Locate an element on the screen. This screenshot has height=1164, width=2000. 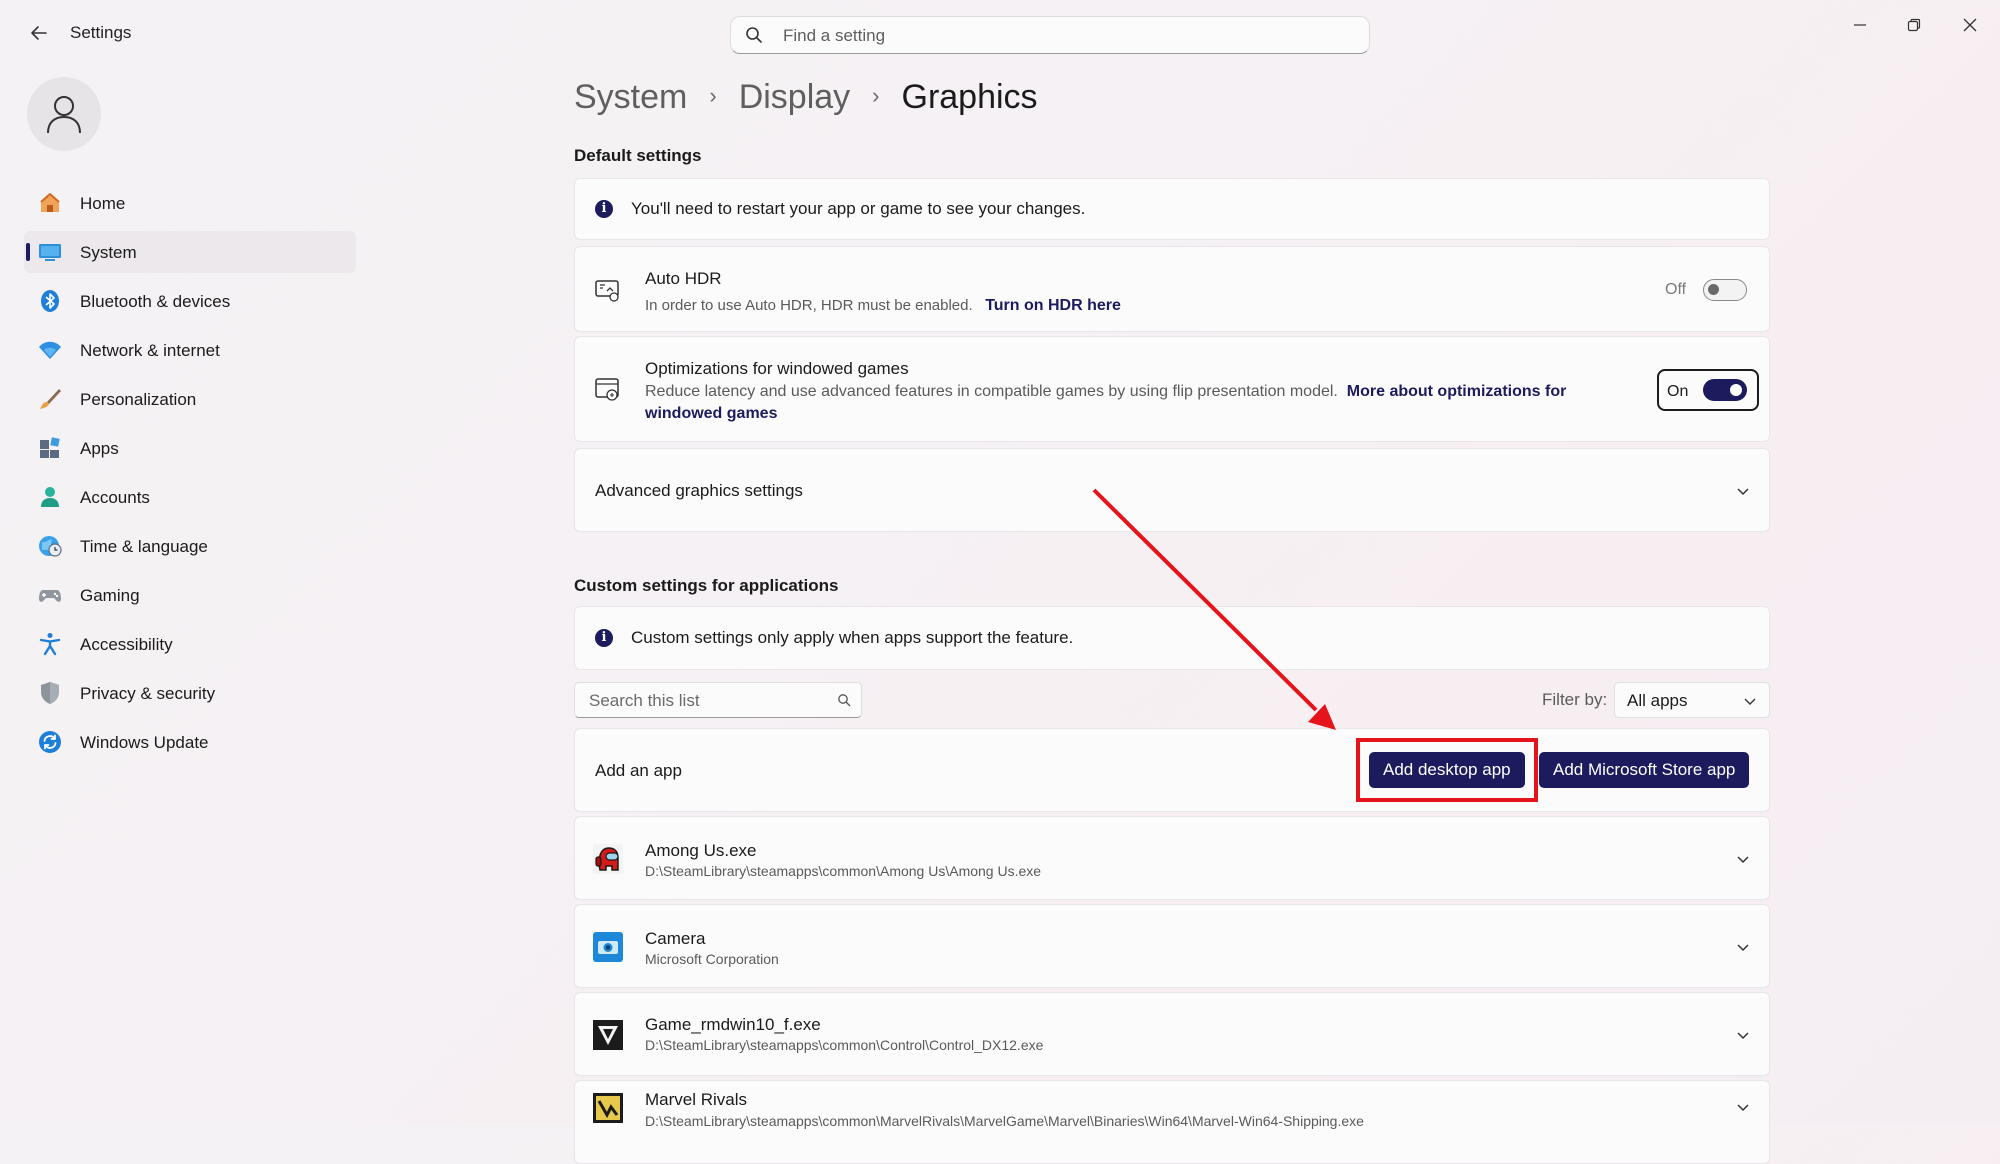
search-icon is located at coordinates (844, 700).